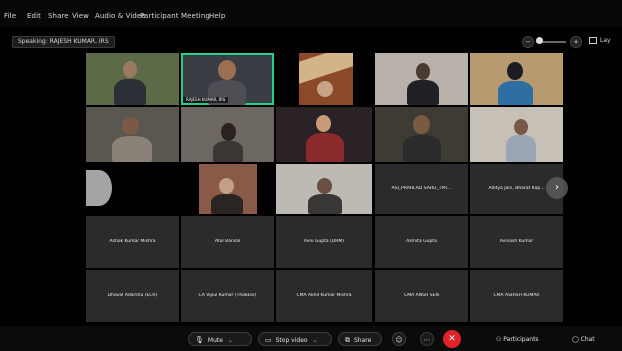  Describe the element at coordinates (528, 42) in the screenshot. I see `zoom-out-icon: −` at that location.